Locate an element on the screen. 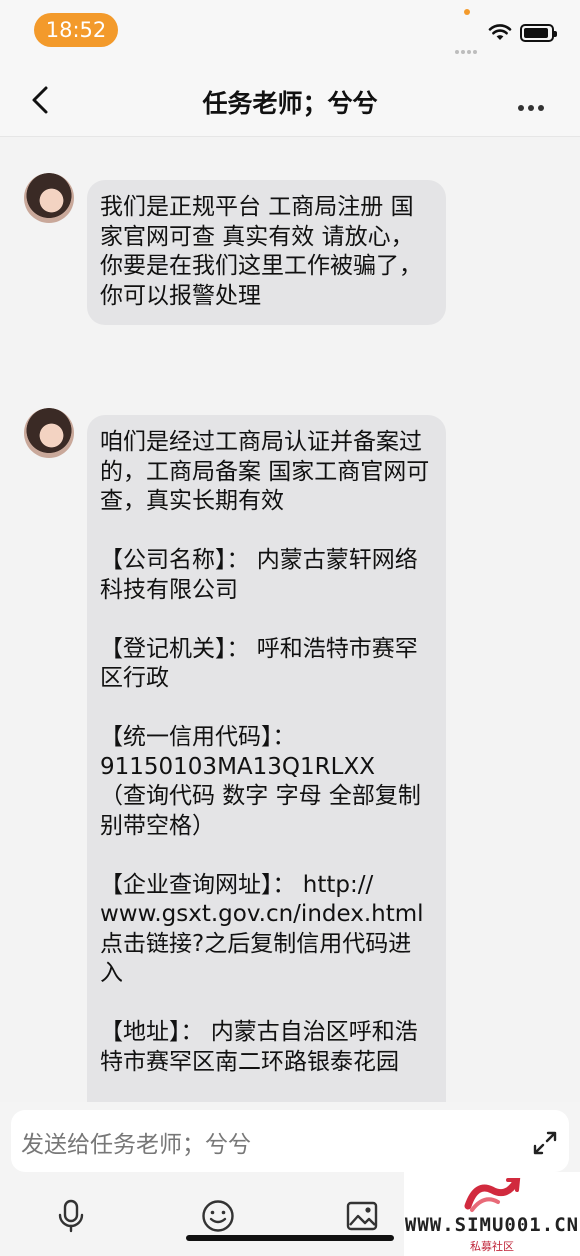  cellular-signal-icon is located at coordinates (469, 46).